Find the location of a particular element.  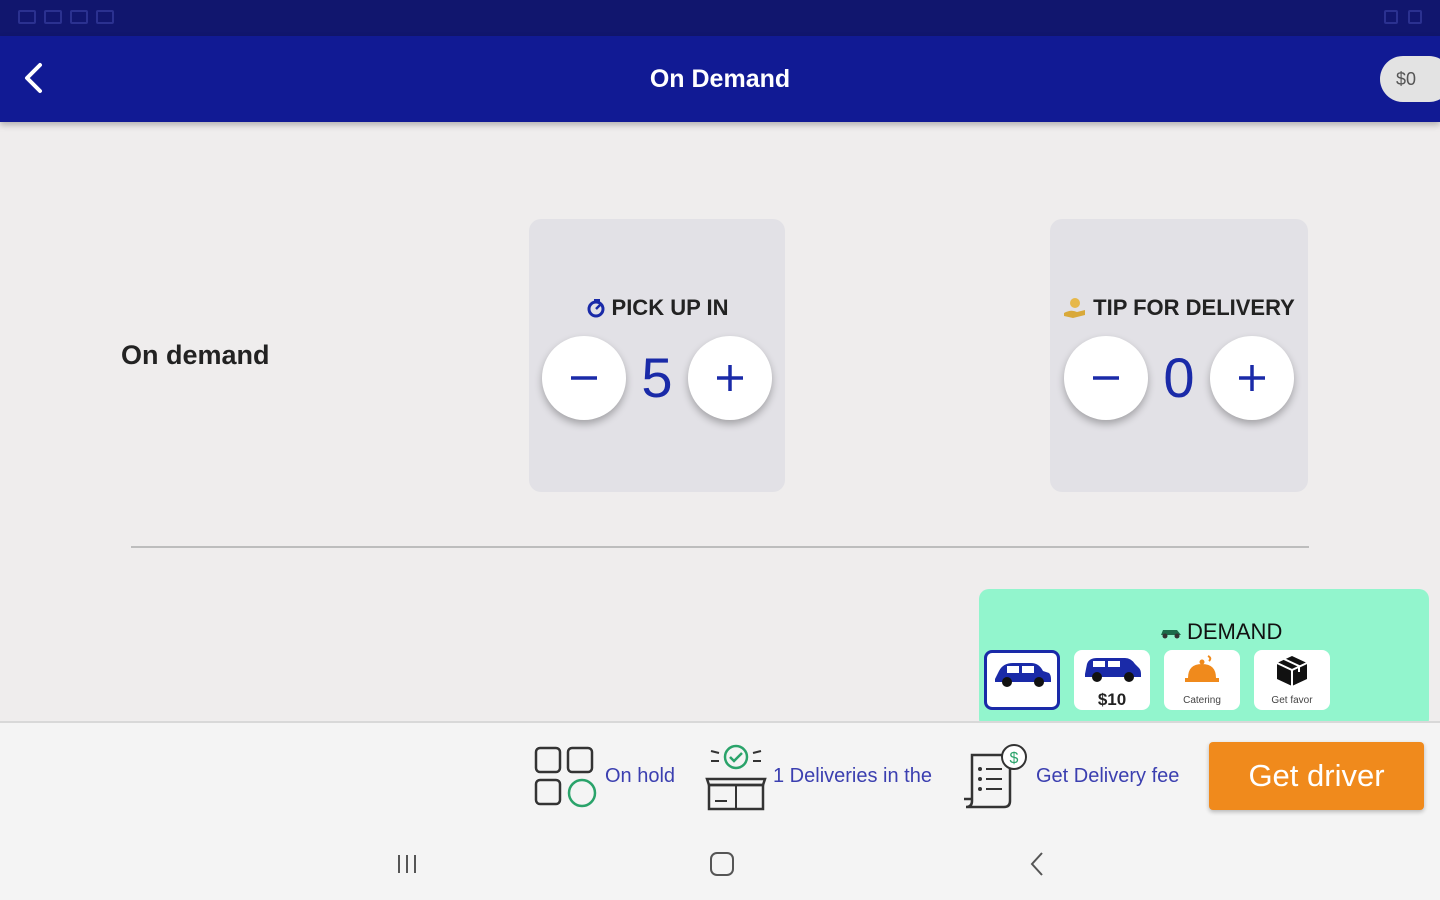

demand-title-text: DEMAND is located at coordinates (1235, 631).